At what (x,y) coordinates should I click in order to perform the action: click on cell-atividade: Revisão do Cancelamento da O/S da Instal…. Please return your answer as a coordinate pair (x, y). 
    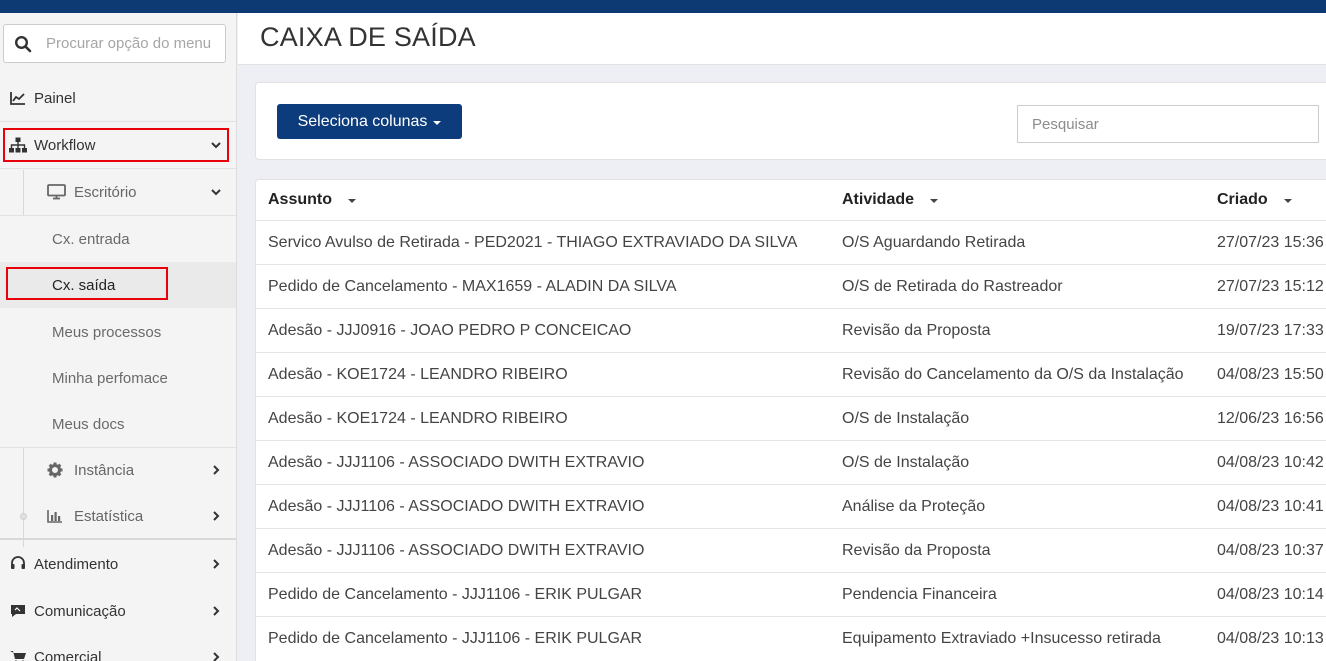
    Looking at the image, I should click on (1013, 374).